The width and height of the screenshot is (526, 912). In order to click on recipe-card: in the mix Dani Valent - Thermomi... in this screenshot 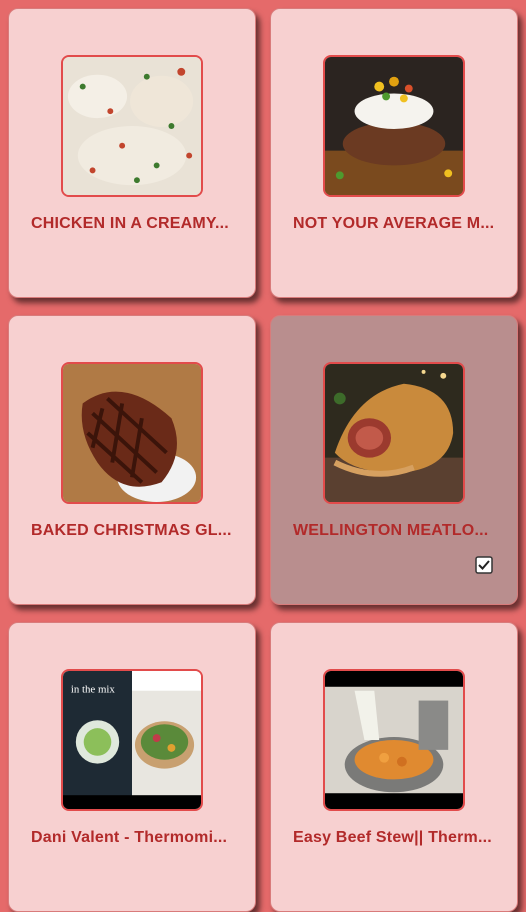, I will do `click(132, 767)`.